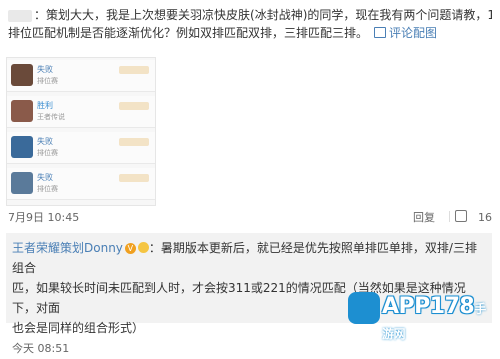 The image size is (500, 359). I want to click on verified-badge-icon: V, so click(130, 248).